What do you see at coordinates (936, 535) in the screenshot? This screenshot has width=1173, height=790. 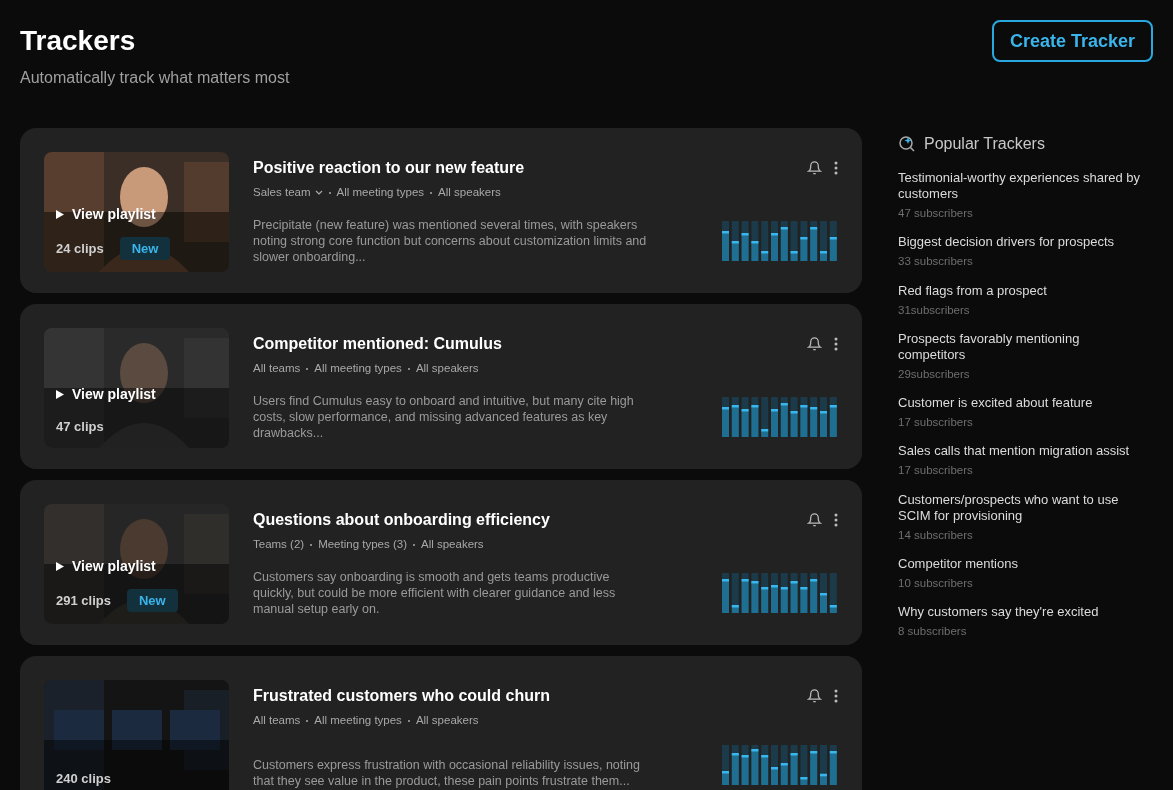 I see `subscriber-count: 14 subscribers` at bounding box center [936, 535].